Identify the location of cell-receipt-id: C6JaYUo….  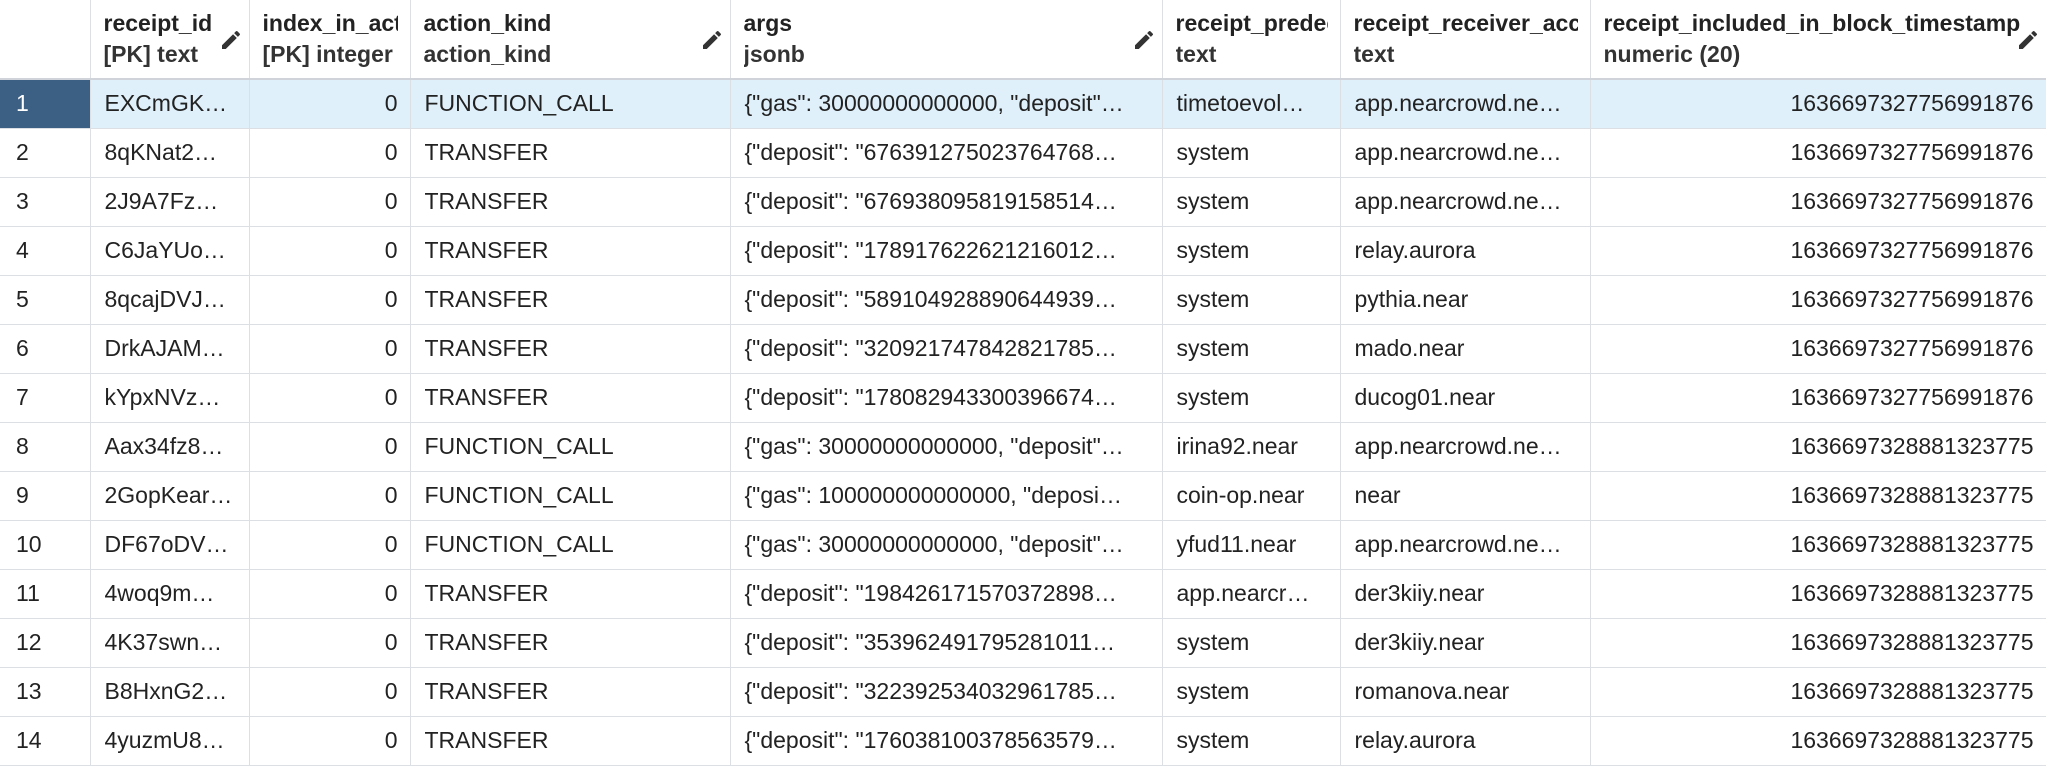
(170, 251).